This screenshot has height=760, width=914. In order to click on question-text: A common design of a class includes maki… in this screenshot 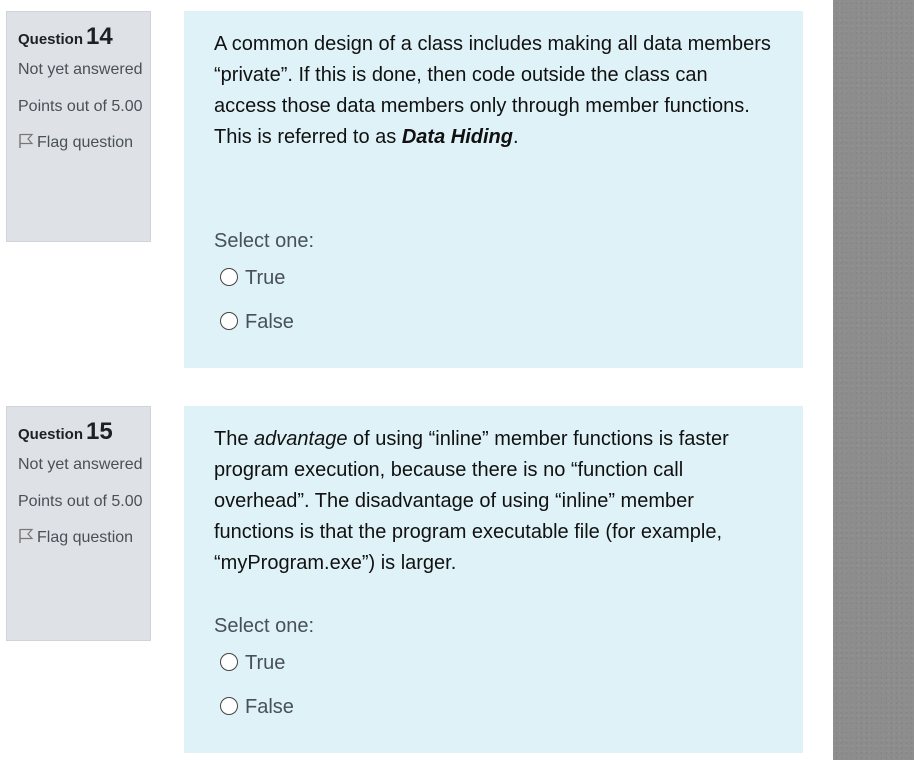, I will do `click(493, 91)`.